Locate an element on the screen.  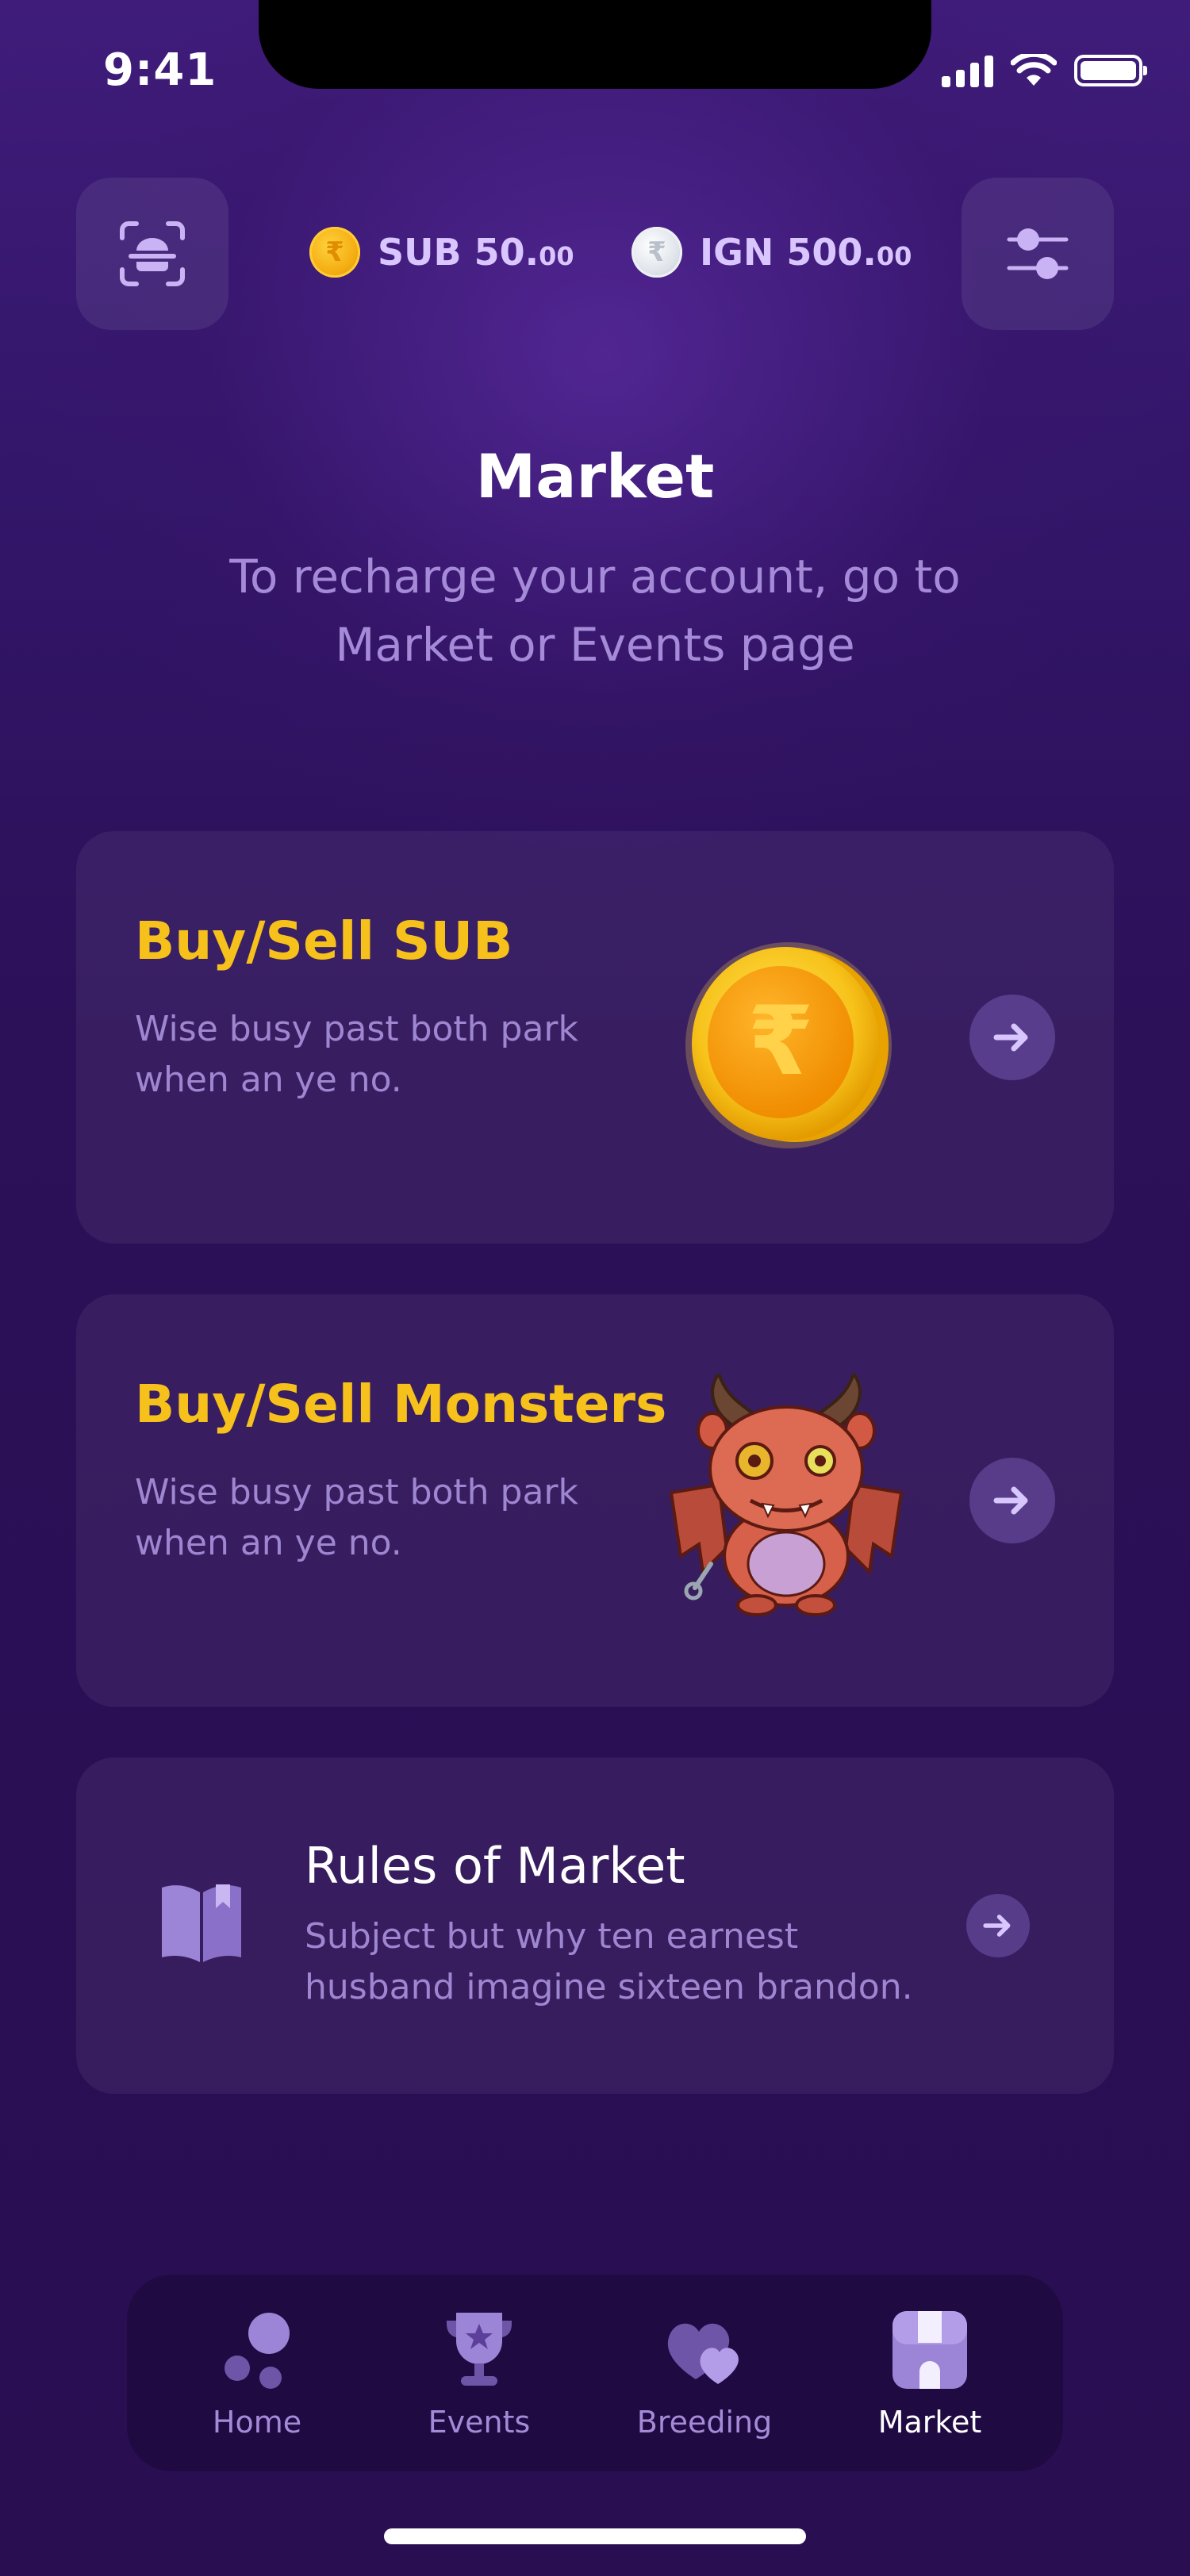
ign-balance: ₹ IGN 500.00 is located at coordinates (771, 253).